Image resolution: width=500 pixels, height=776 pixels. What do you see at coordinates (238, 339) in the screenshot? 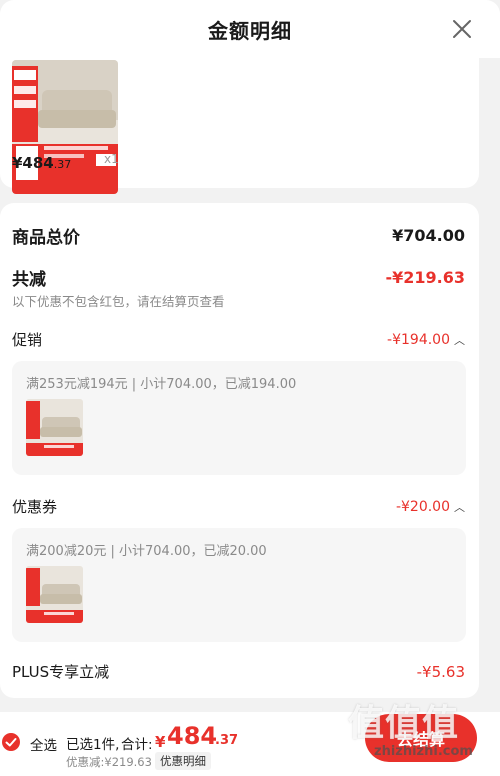
I see `promo-row: 促销 -¥194.00 ︿` at bounding box center [238, 339].